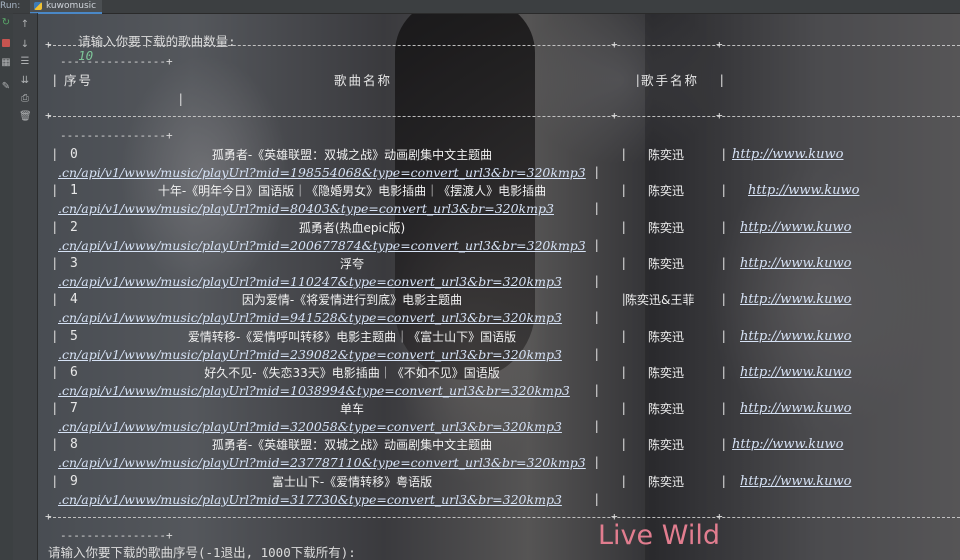 The image size is (960, 560). What do you see at coordinates (504, 517) in the screenshot?
I see `table-rule` at bounding box center [504, 517].